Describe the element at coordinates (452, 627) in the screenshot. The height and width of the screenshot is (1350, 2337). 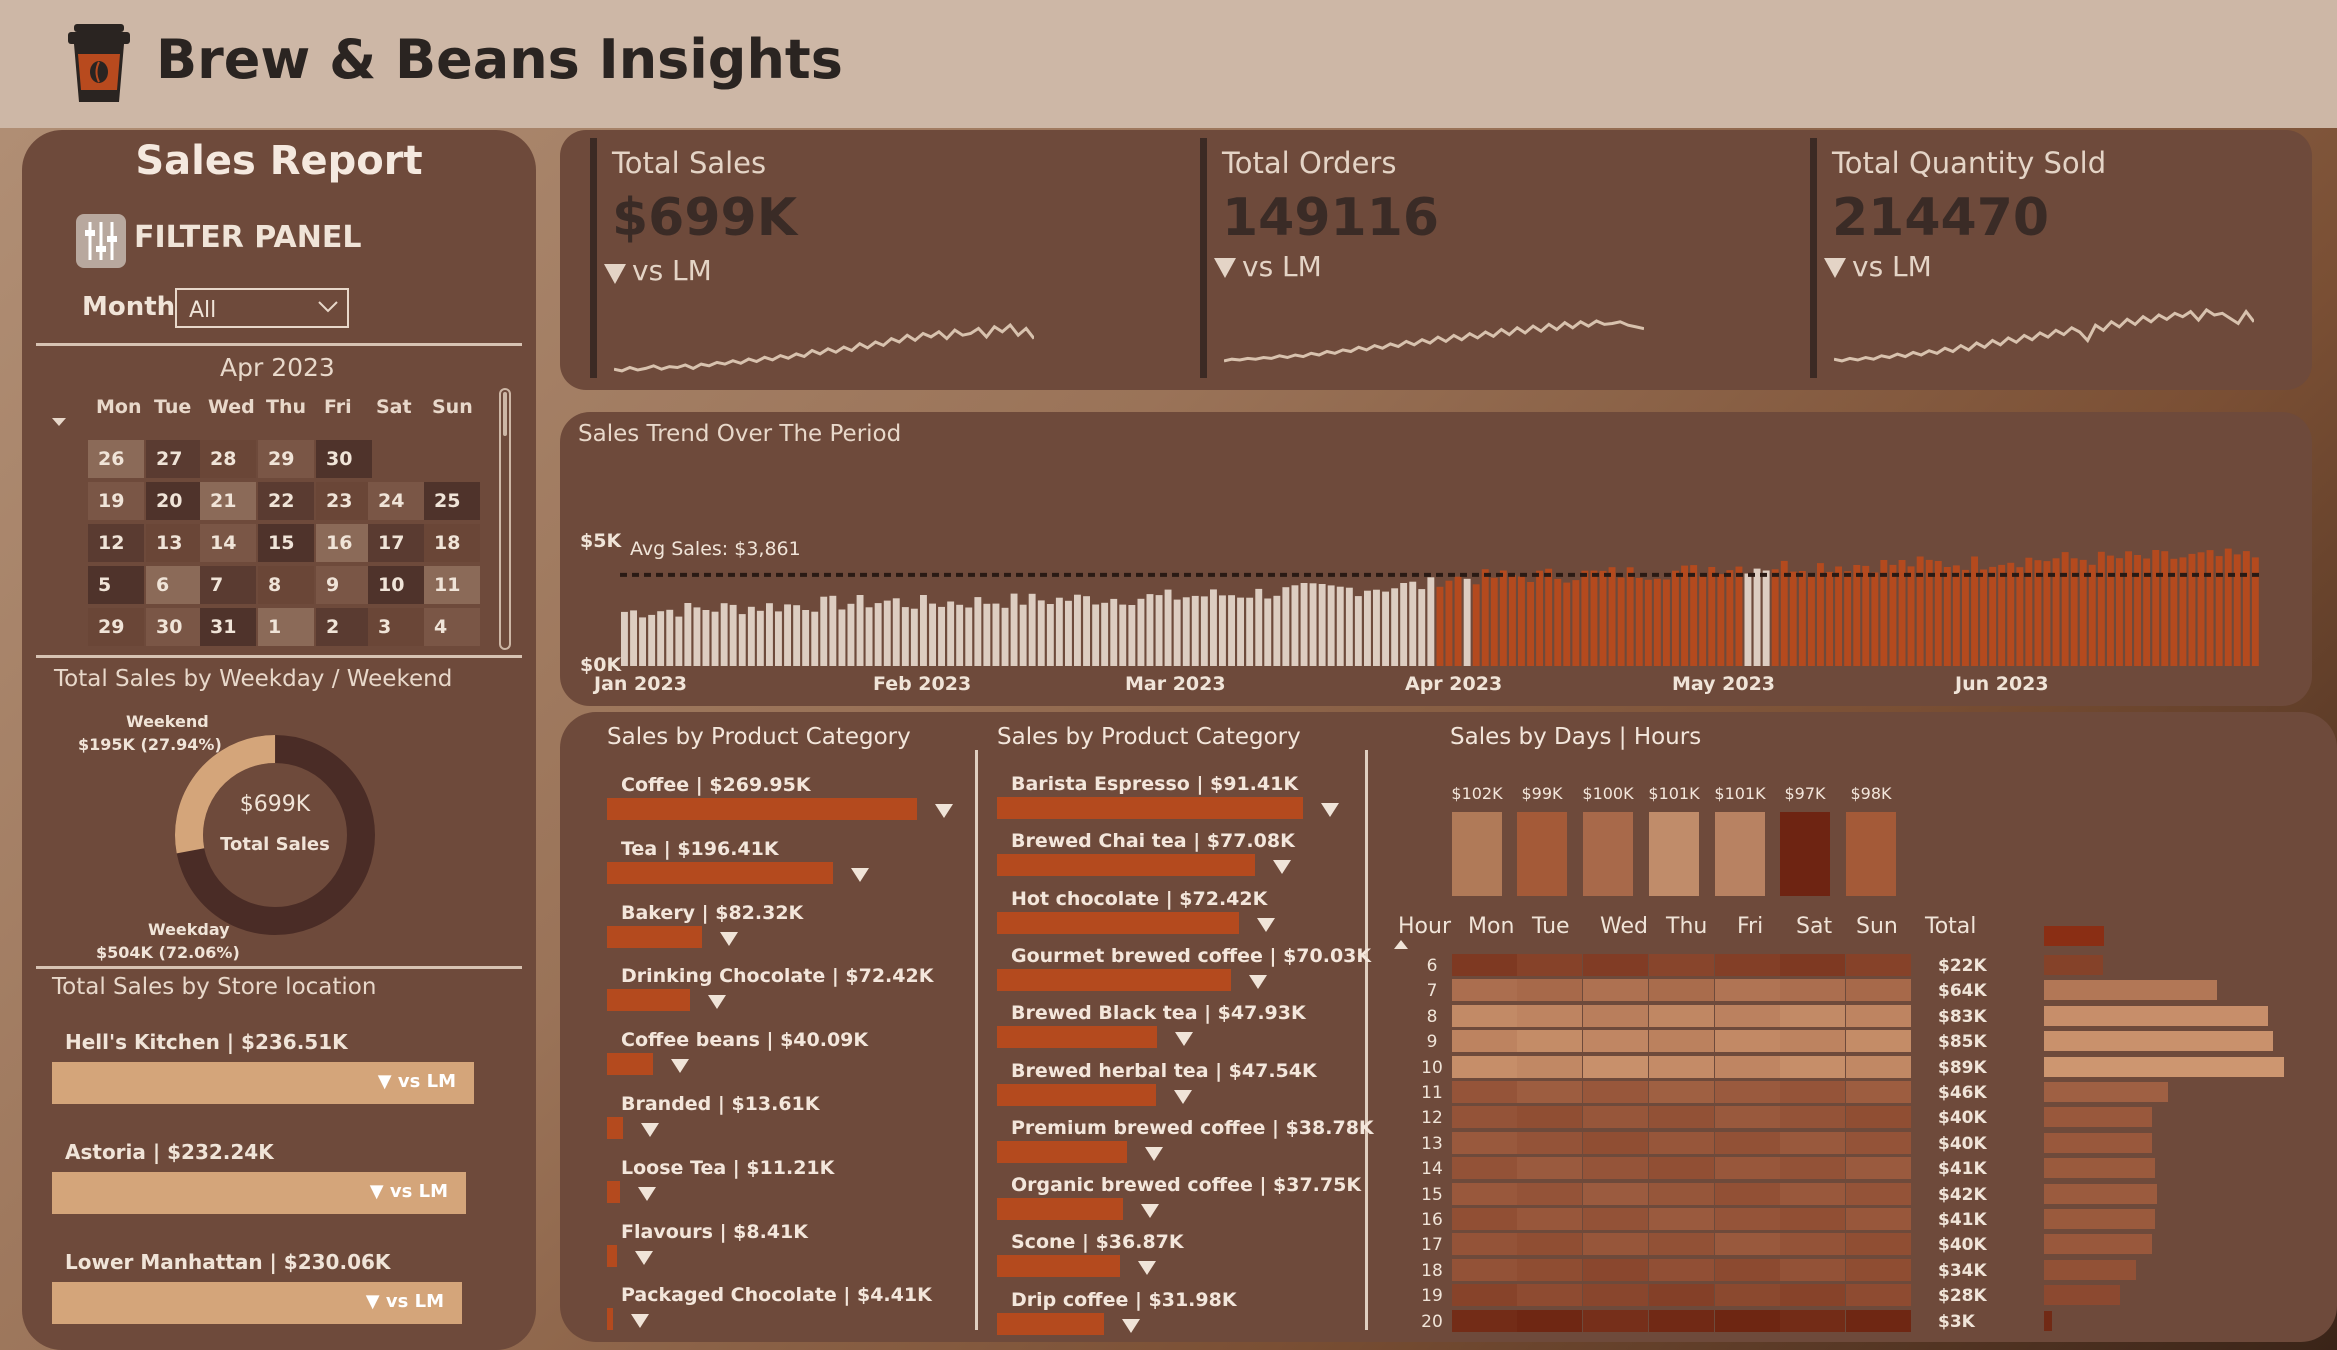
I see `calendar-day: 4` at that location.